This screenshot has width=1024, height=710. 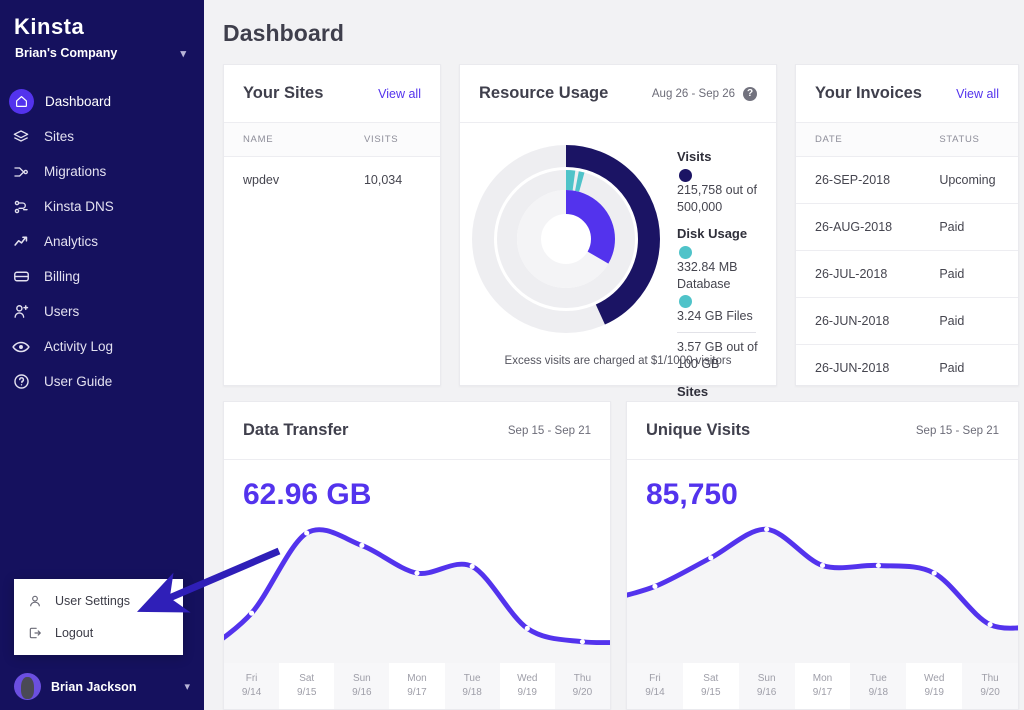 I want to click on card-icon, so click(x=21, y=277).